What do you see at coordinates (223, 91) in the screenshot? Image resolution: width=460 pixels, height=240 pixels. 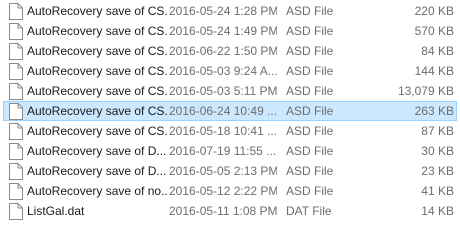 I see `file-date-modified: 2016-05-03 5:11 PM` at bounding box center [223, 91].